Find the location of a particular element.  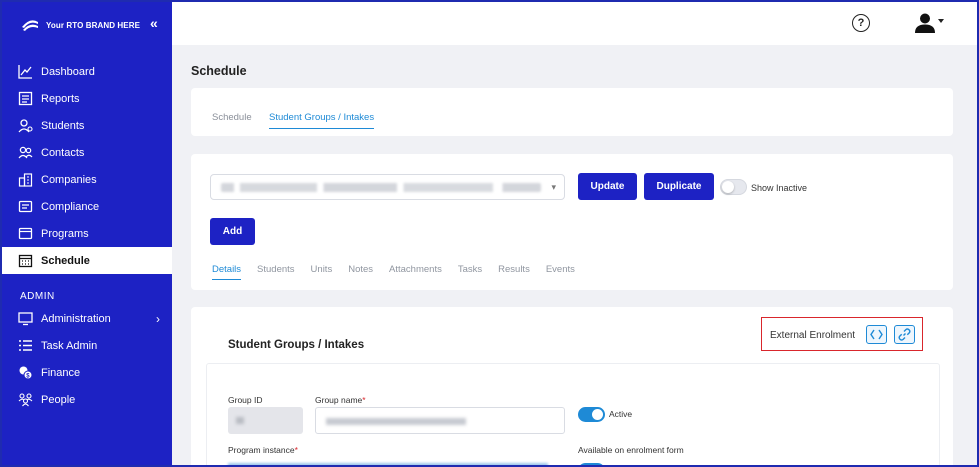

tab-tasks: Tasks is located at coordinates (470, 269).